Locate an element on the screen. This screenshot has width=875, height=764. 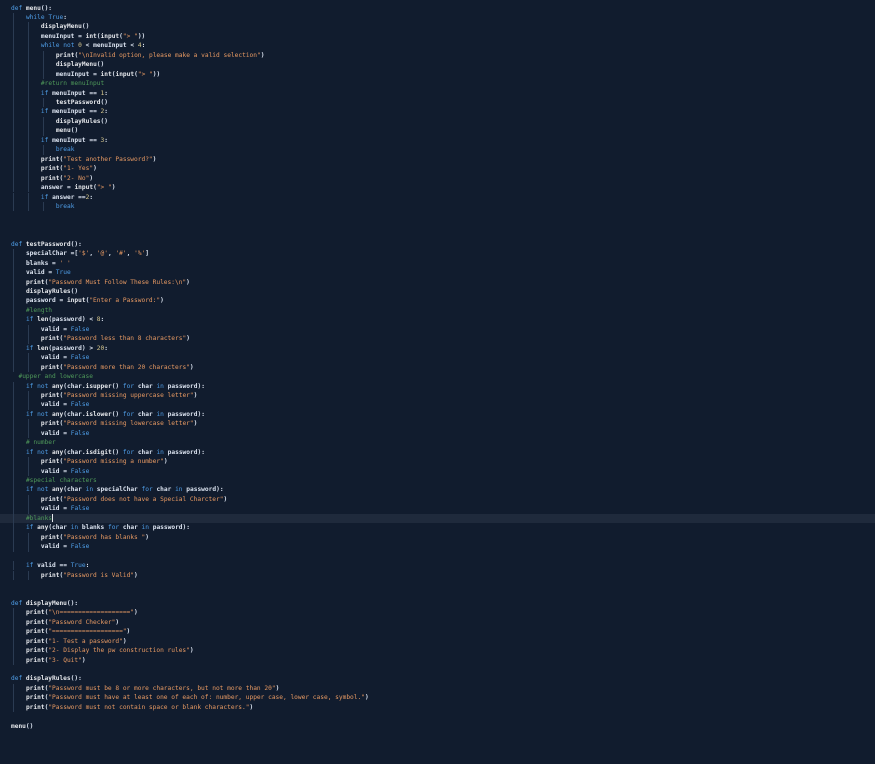
code-line: def testPassword(): is located at coordinates (437, 244).